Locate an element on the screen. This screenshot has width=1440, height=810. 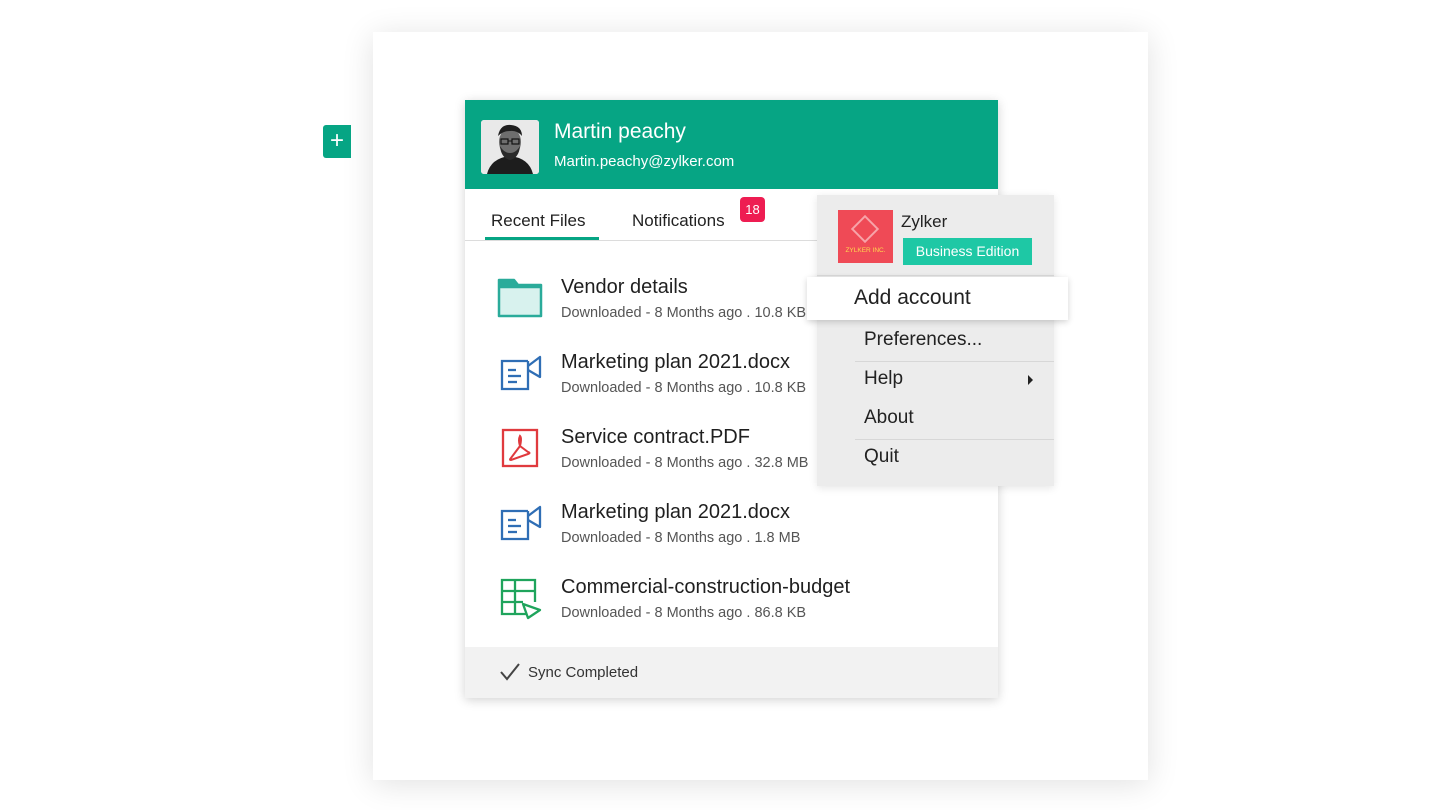
menu-item-help: Help is located at coordinates (883, 379).